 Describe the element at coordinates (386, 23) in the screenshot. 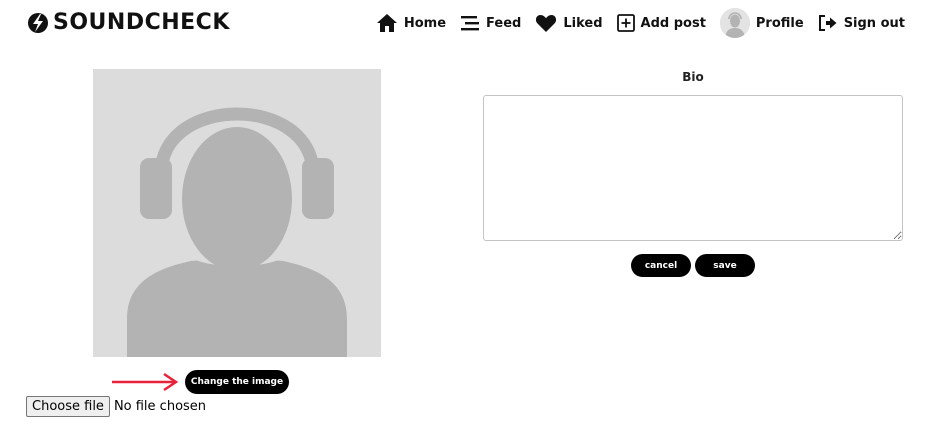

I see `home-icon` at that location.